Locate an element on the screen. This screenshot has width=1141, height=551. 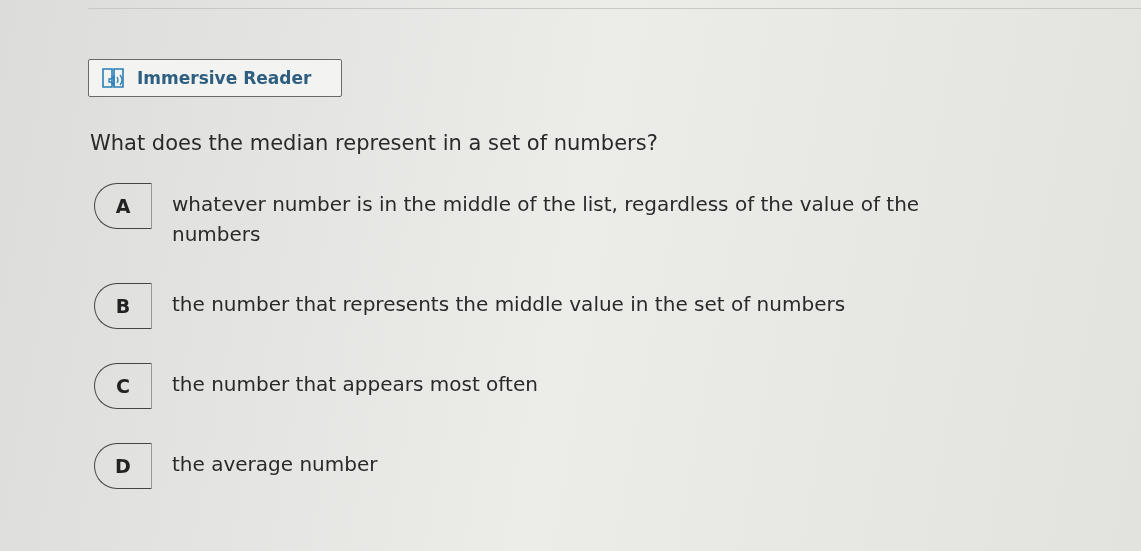
option-text: the number that represents the middle value in the set of numbers is located at coordinates (509, 304).